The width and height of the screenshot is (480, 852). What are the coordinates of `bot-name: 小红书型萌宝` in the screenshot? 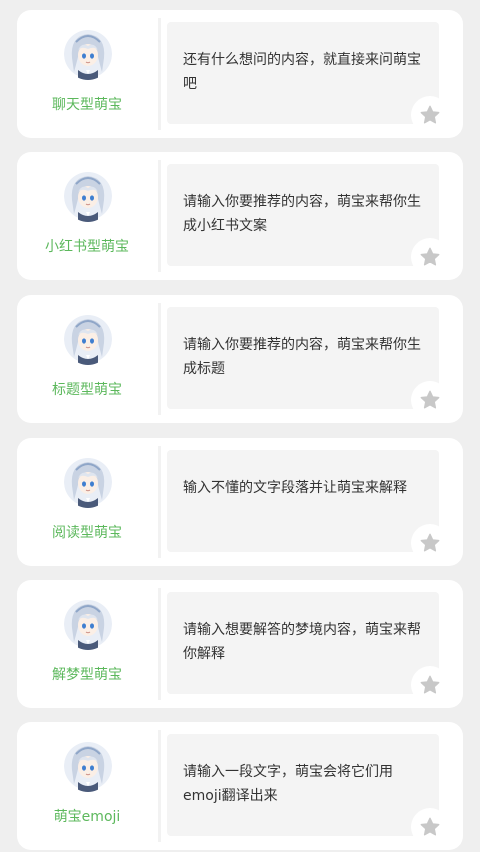 It's located at (87, 247).